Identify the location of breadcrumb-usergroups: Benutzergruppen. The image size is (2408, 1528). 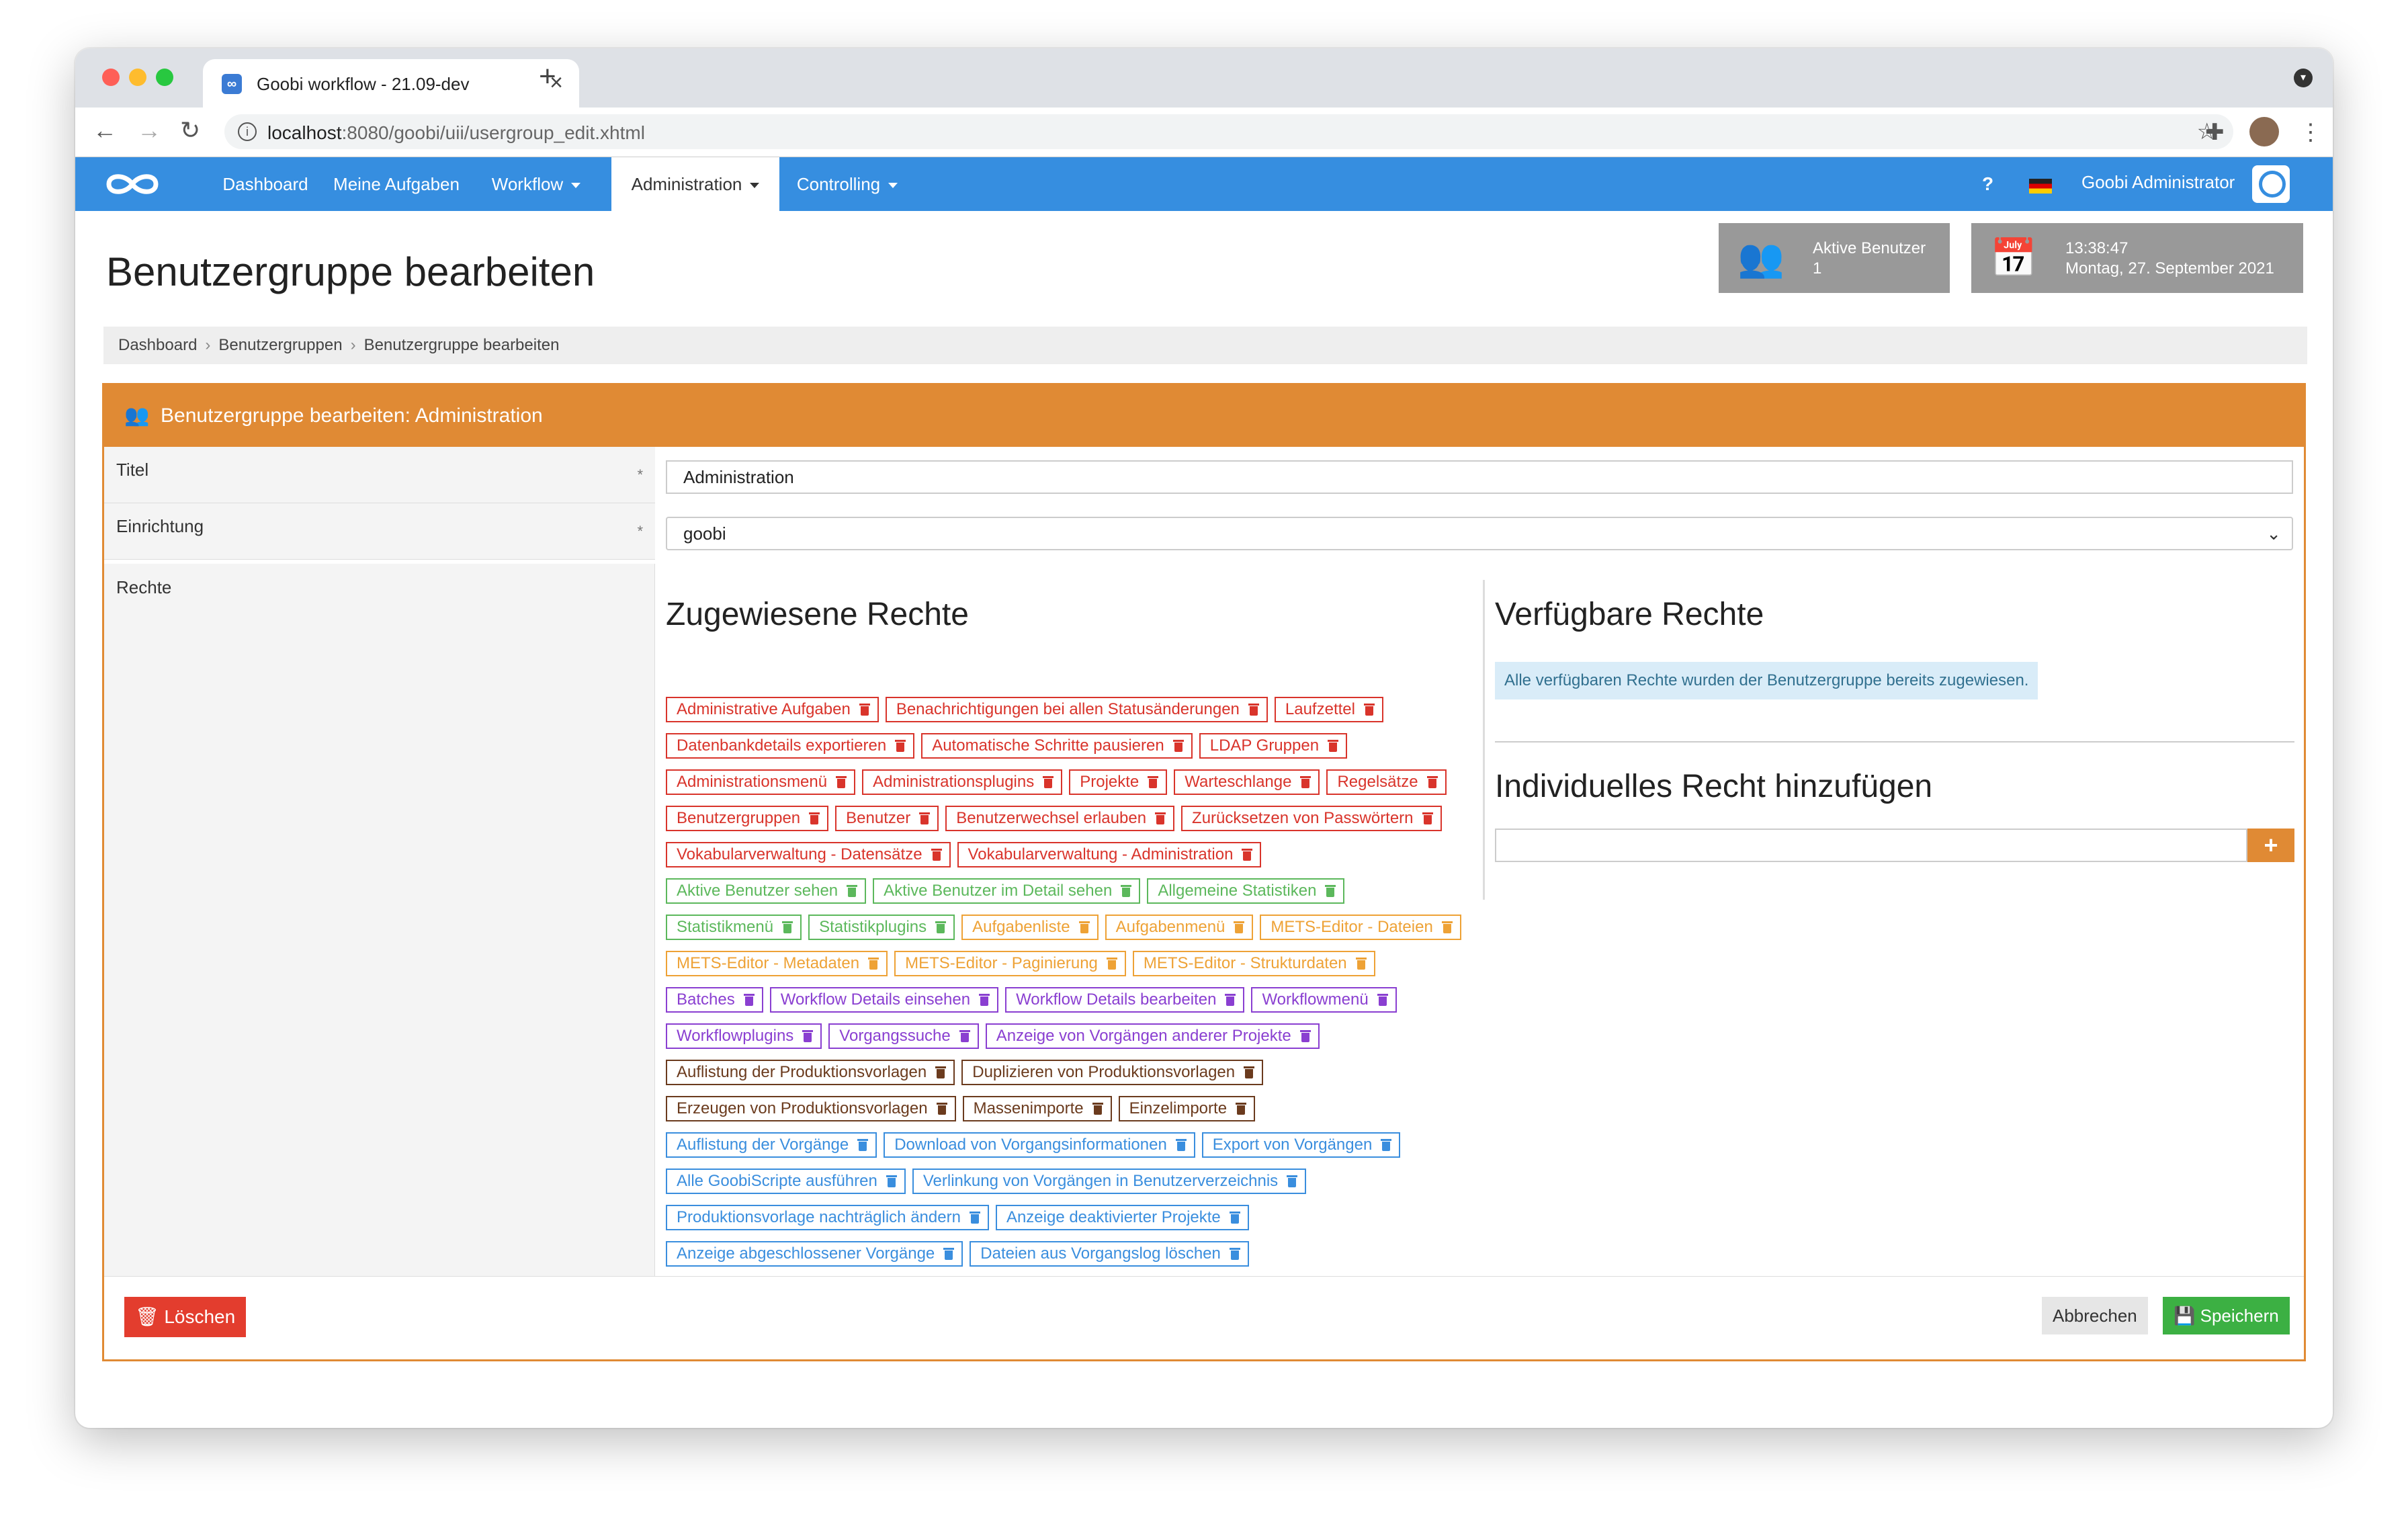
(280, 345).